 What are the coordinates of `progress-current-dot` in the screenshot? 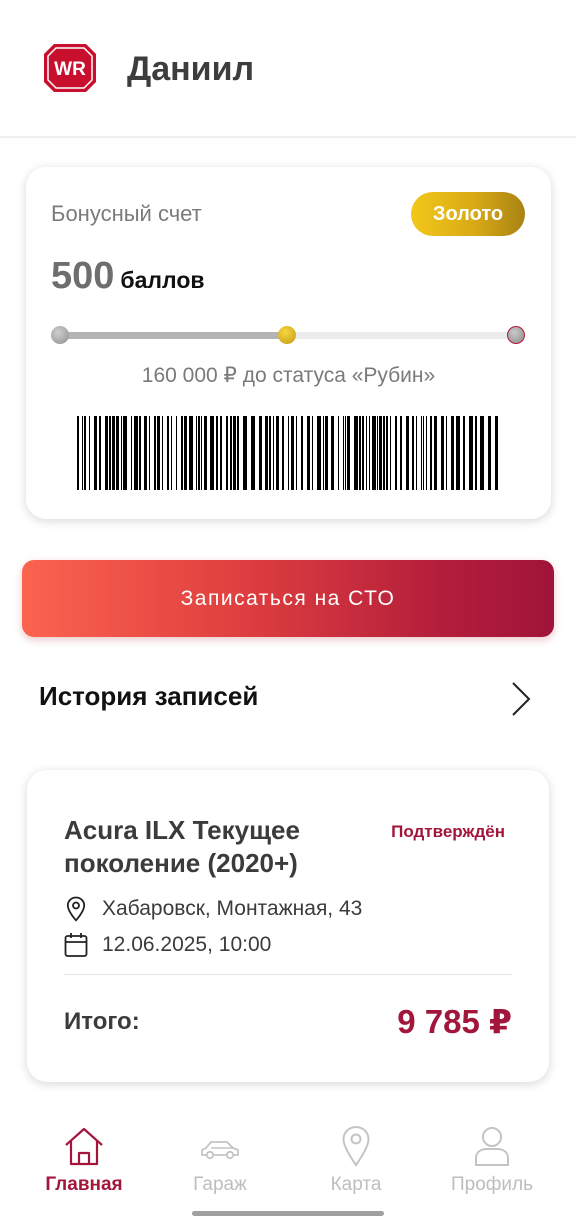 It's located at (287, 335).